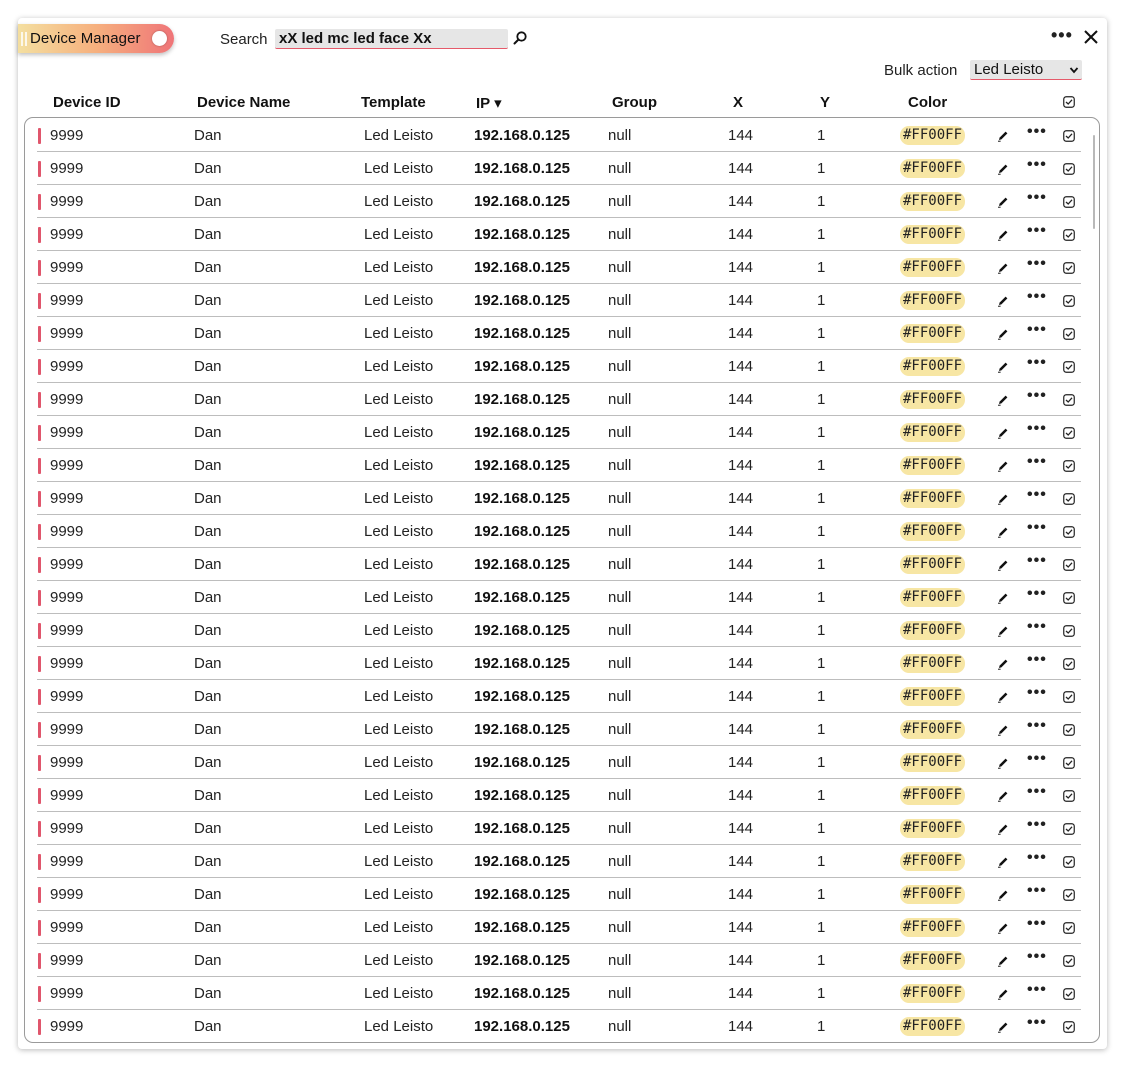 The image size is (1125, 1067). What do you see at coordinates (927, 102) in the screenshot?
I see `column-header-color: Color` at bounding box center [927, 102].